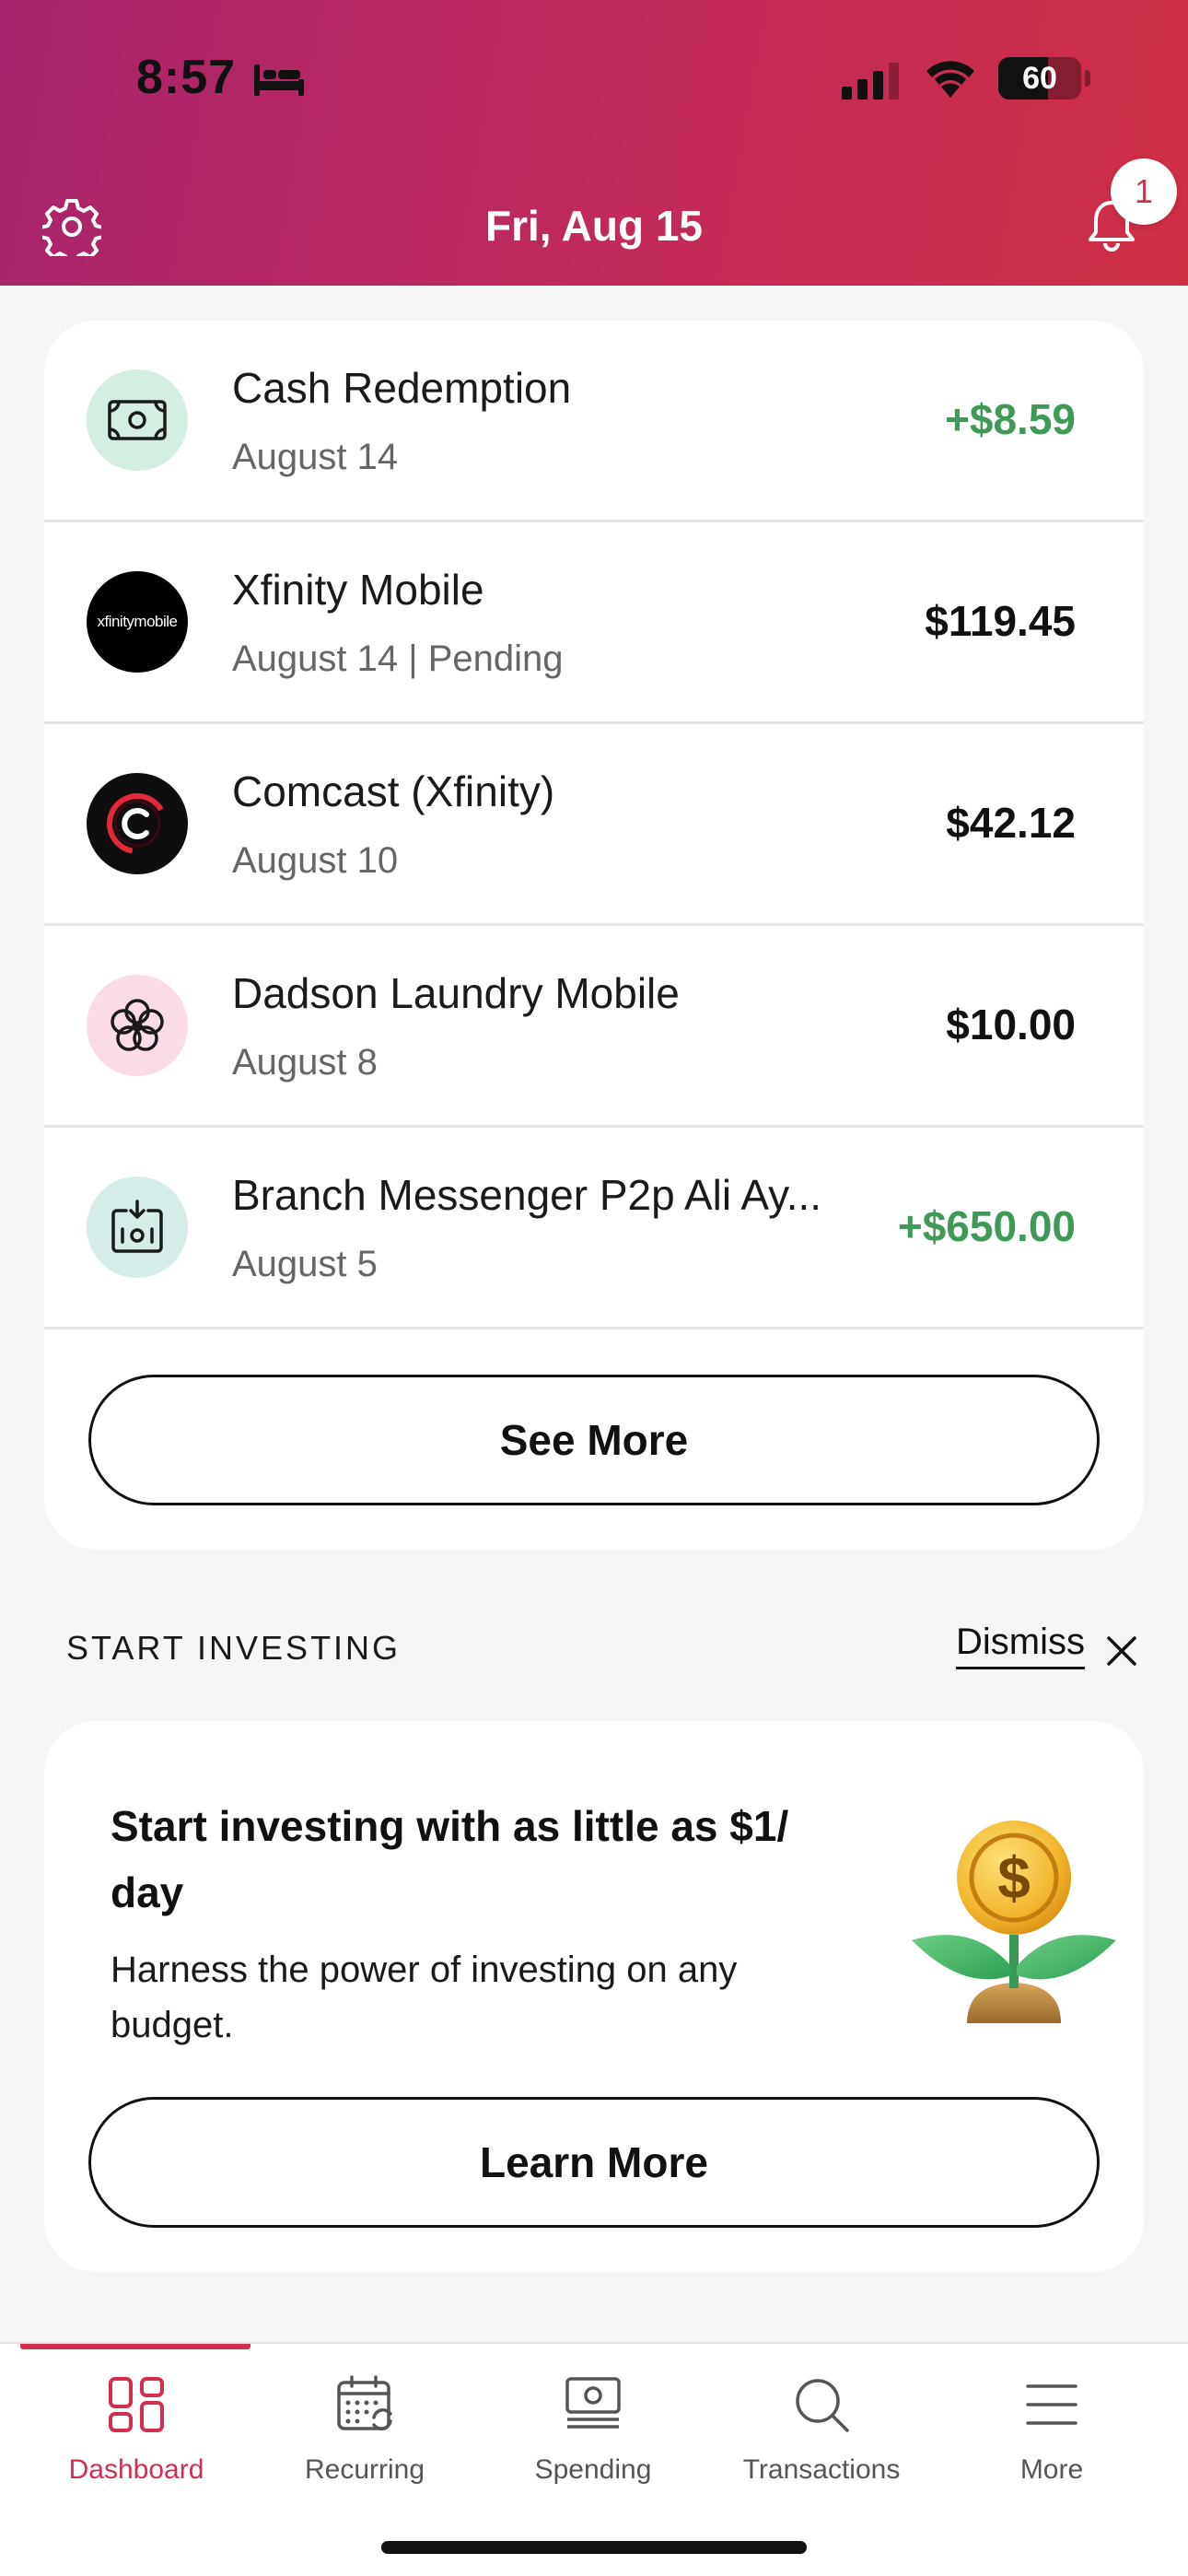 This screenshot has width=1188, height=2576. Describe the element at coordinates (402, 388) in the screenshot. I see `transaction-name: Cash Redemption` at that location.